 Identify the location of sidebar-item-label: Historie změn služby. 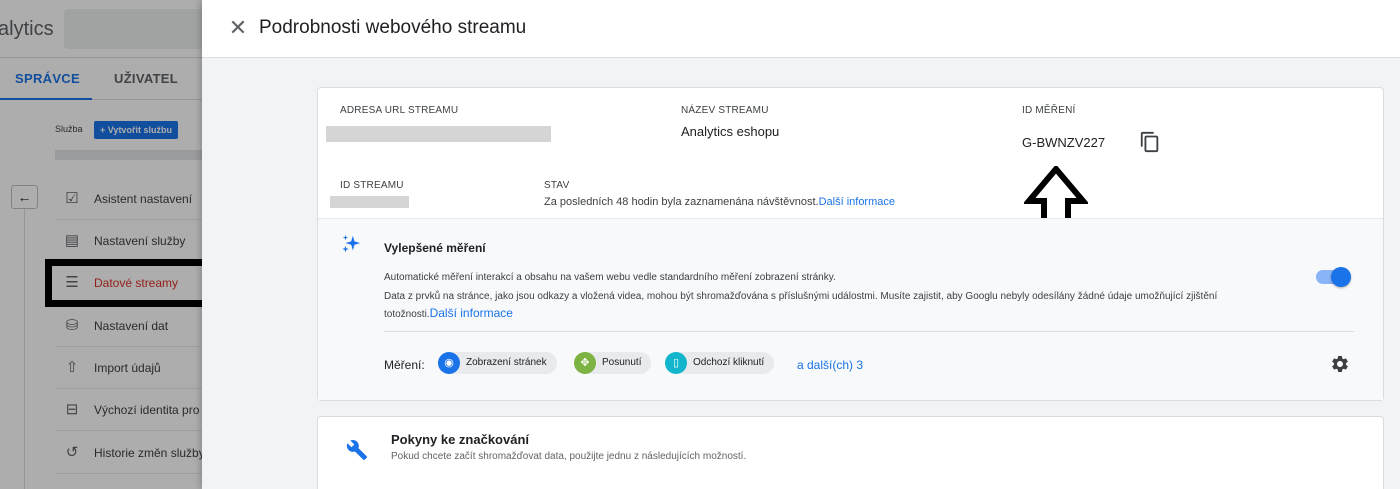
(148, 453).